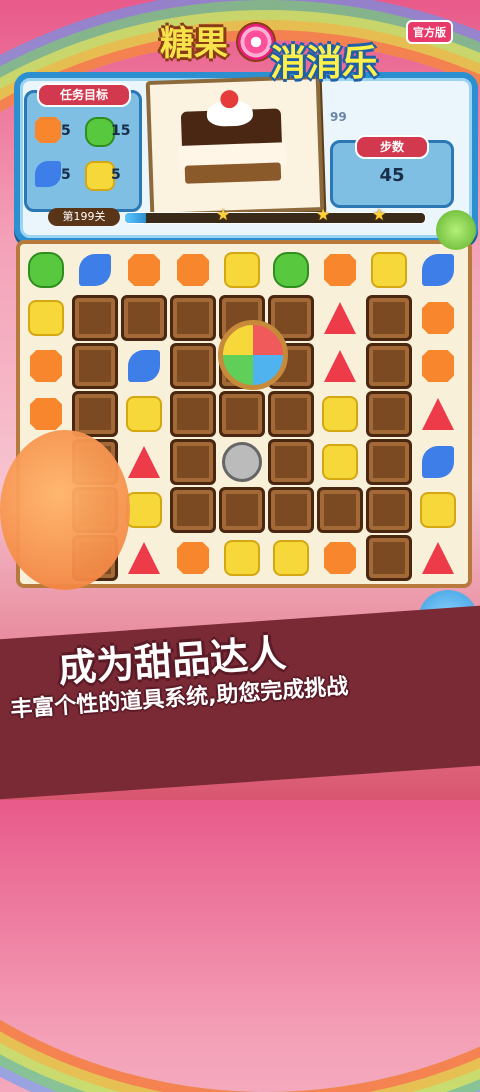 This screenshot has width=480, height=1092. Describe the element at coordinates (456, 230) in the screenshot. I see `green-monster-icon` at that location.